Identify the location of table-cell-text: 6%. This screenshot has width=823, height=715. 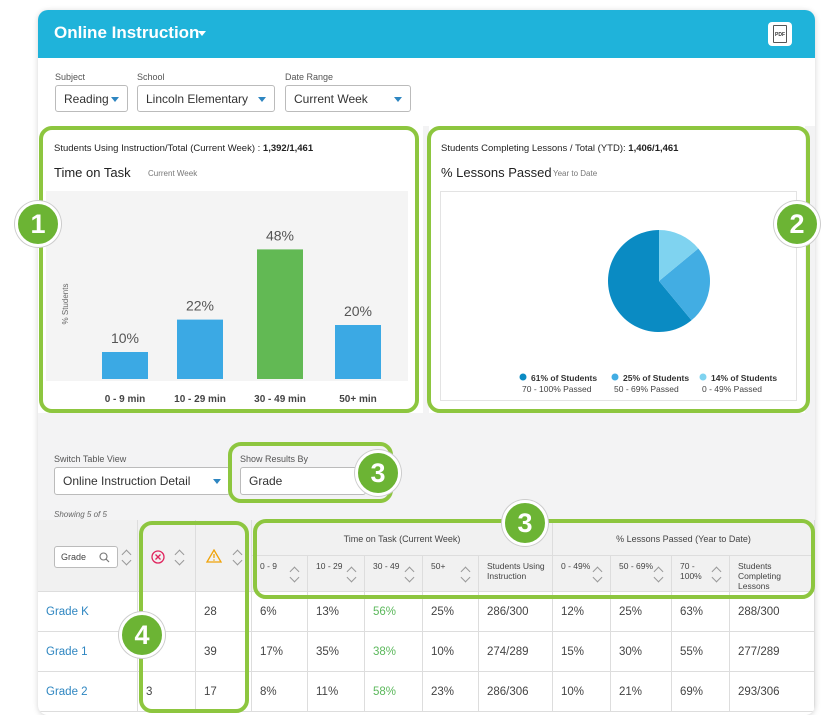
(268, 611).